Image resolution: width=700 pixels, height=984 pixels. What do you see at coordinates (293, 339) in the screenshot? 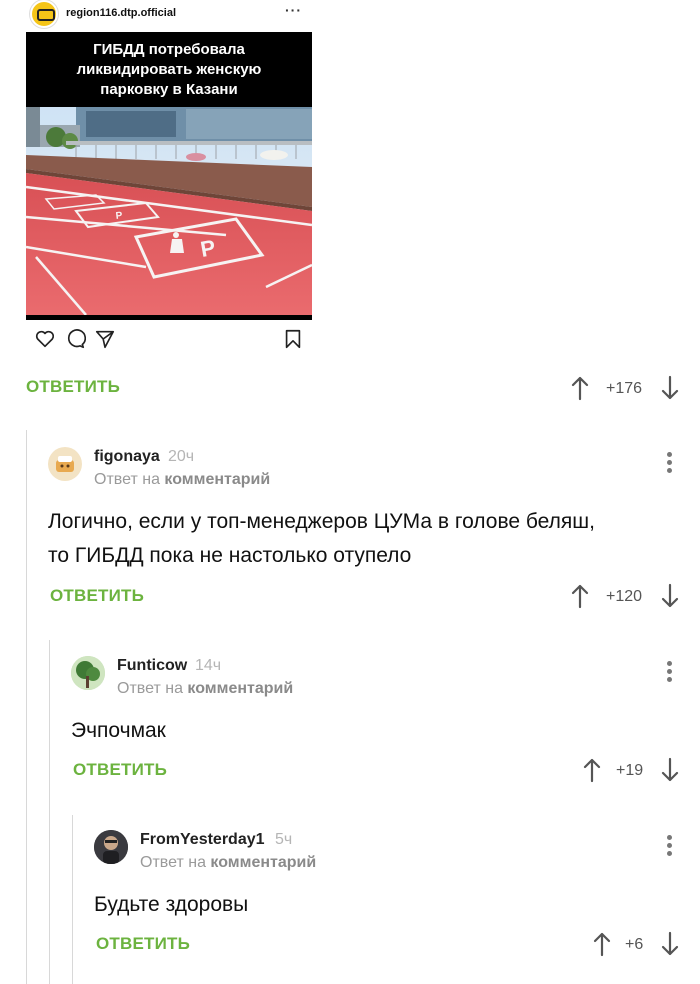
I see `bookmark-icon` at bounding box center [293, 339].